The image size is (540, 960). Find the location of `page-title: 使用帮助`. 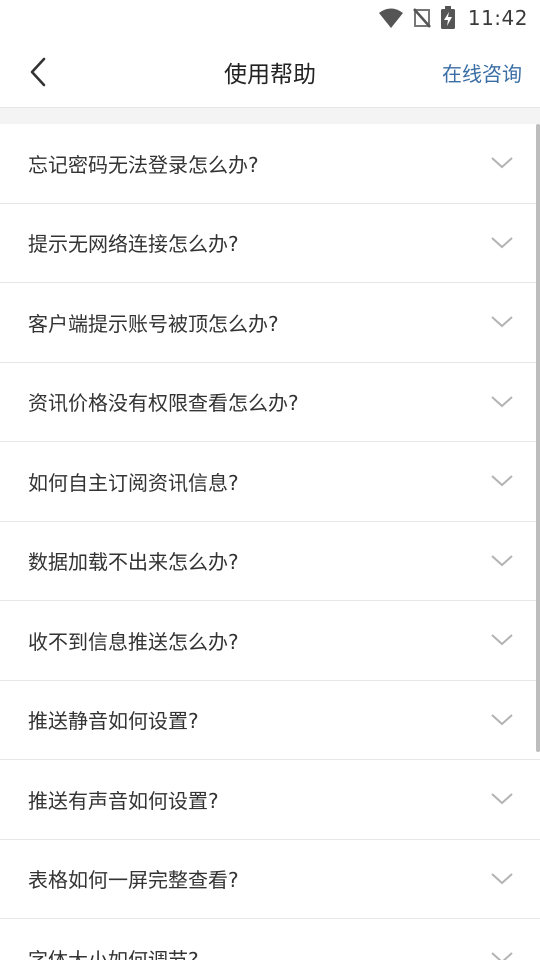

page-title: 使用帮助 is located at coordinates (270, 74).